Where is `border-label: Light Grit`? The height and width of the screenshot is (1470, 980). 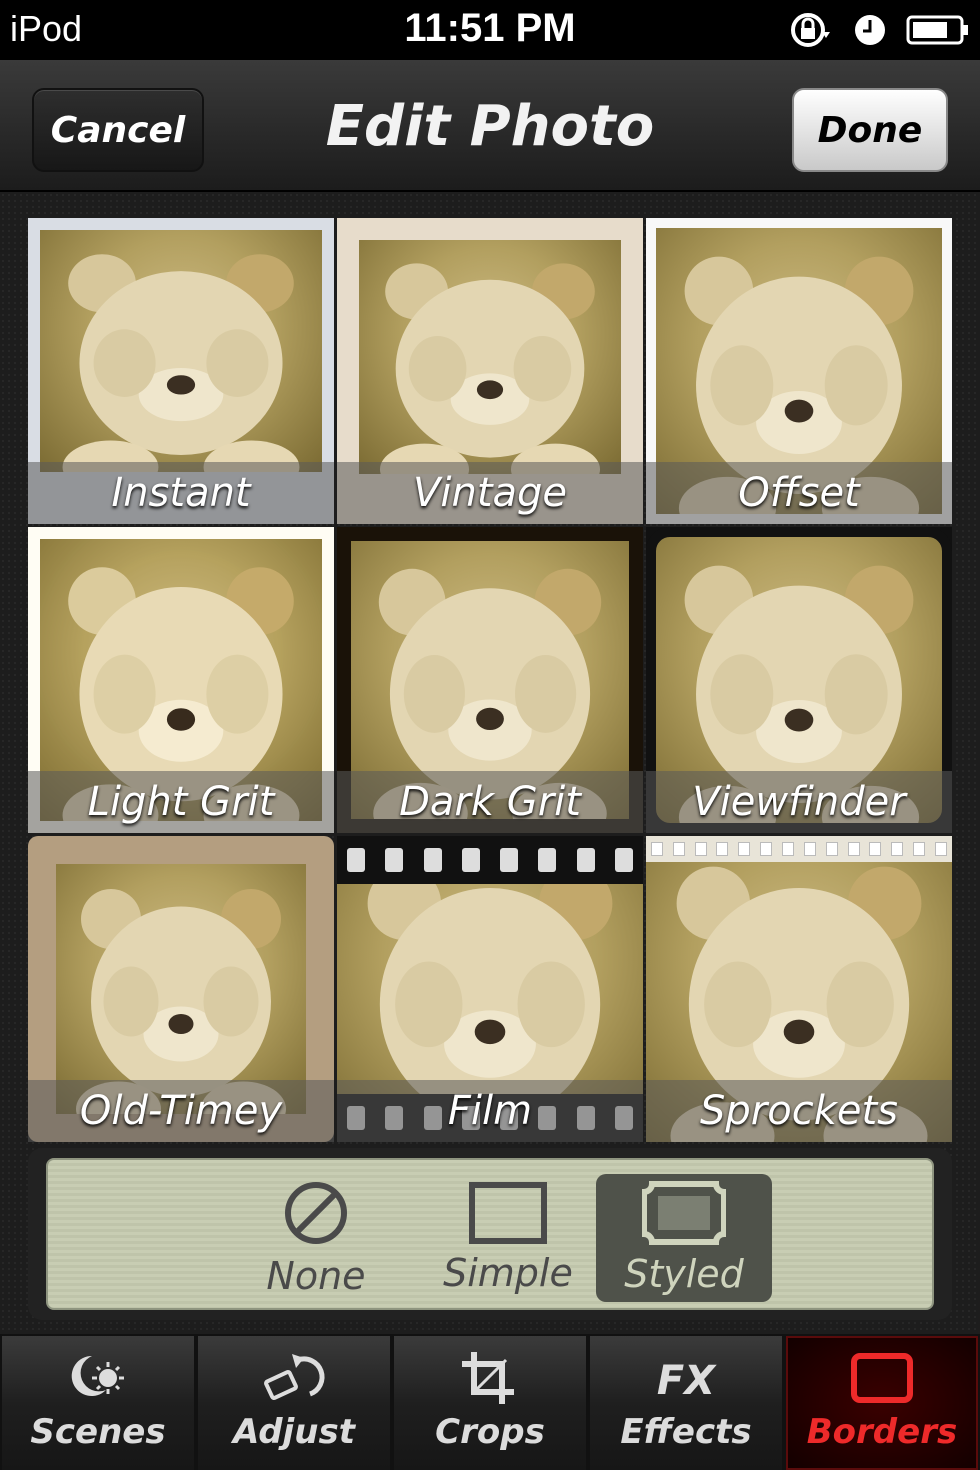 border-label: Light Grit is located at coordinates (181, 802).